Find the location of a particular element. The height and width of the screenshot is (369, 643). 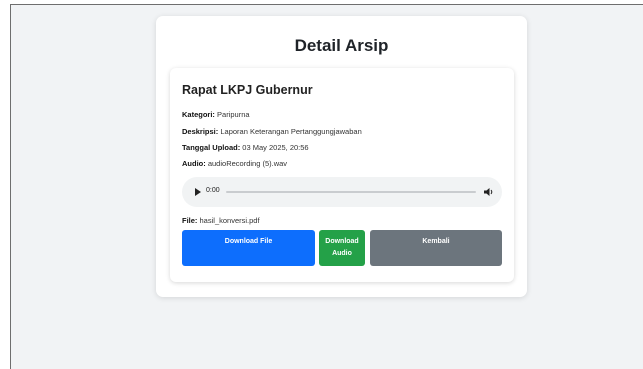

category-line: Kategori: Paripurna is located at coordinates (216, 114).